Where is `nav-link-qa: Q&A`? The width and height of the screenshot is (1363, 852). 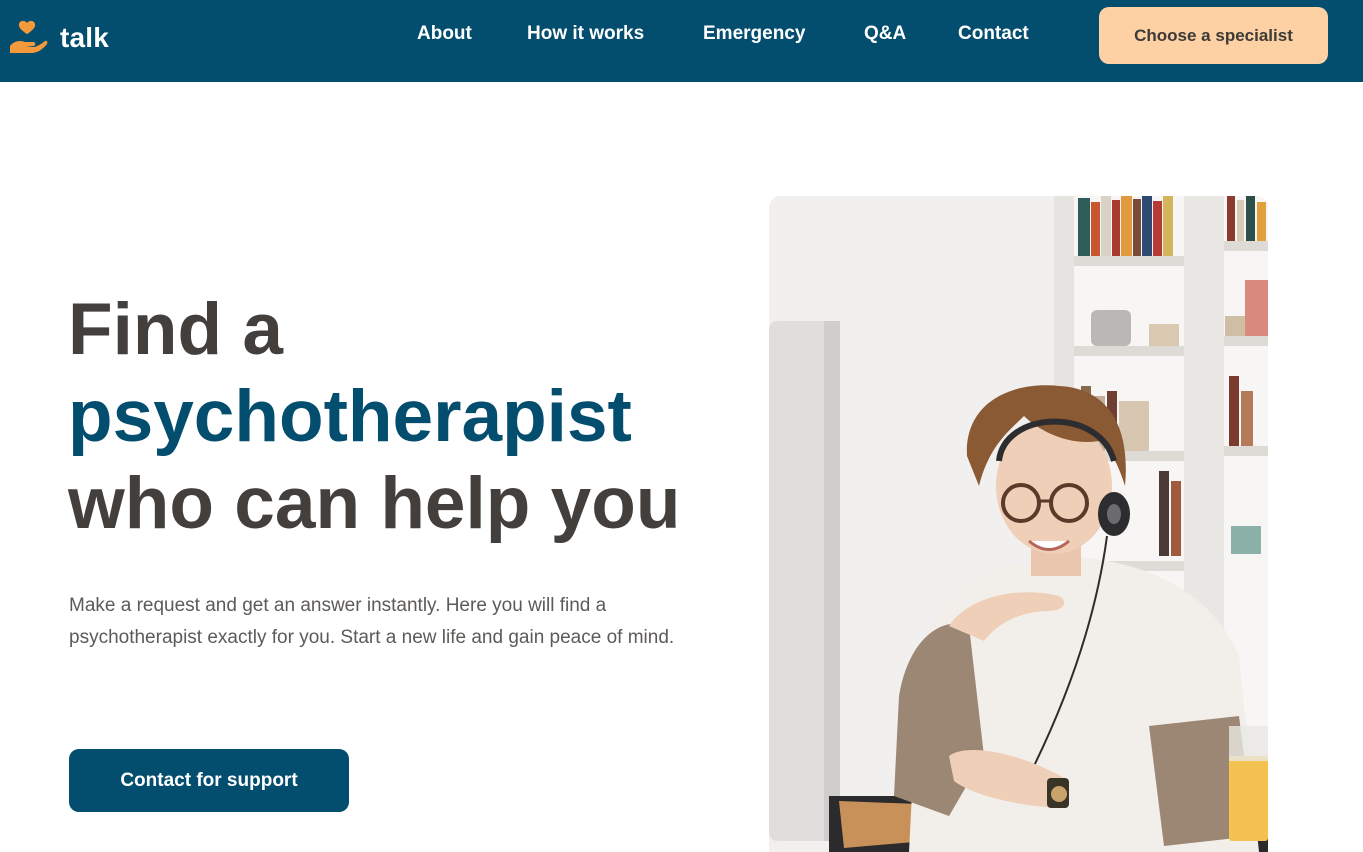 nav-link-qa: Q&A is located at coordinates (885, 34).